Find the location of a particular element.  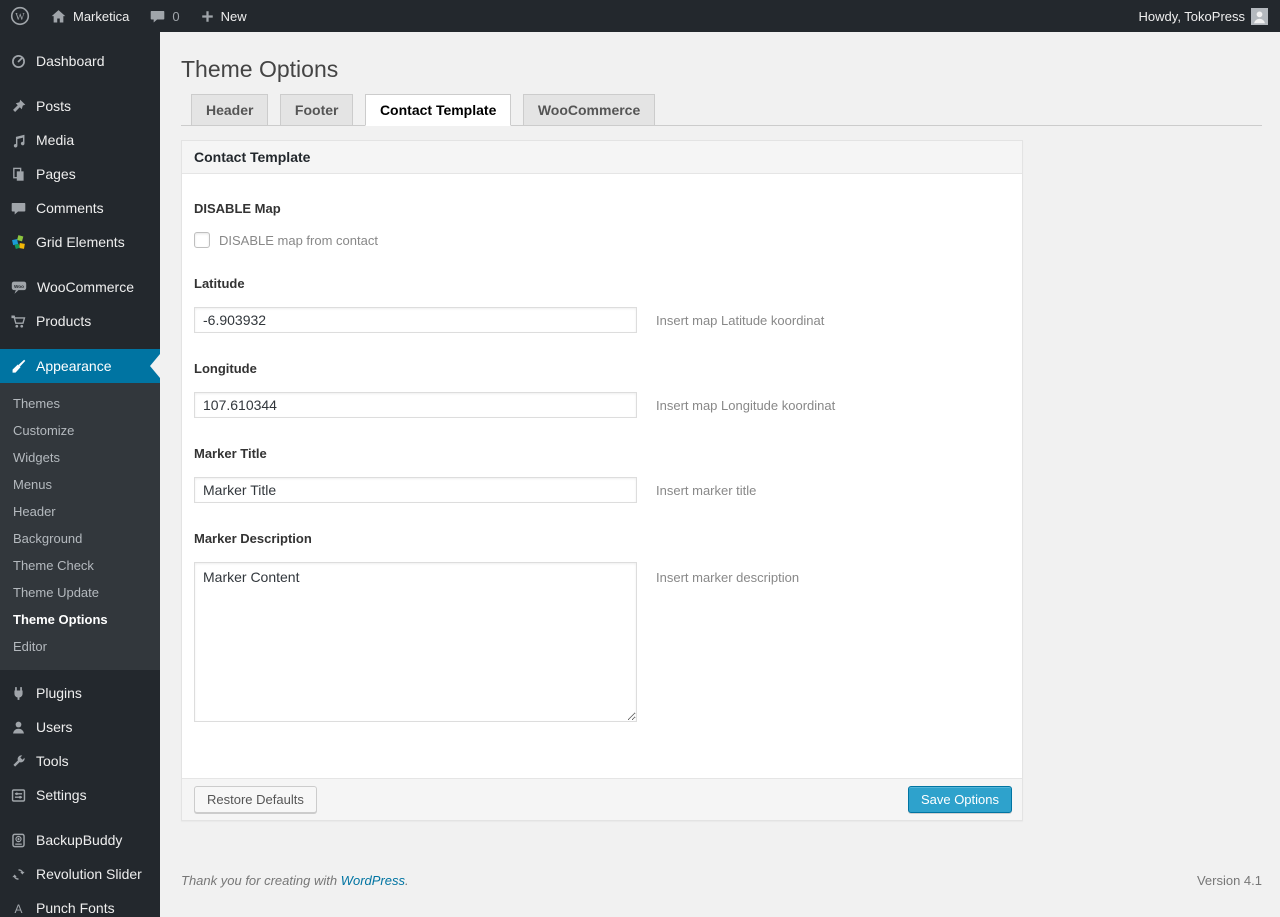

longitude-field: Longitude Insert map Longitude koordinat is located at coordinates (598, 389).